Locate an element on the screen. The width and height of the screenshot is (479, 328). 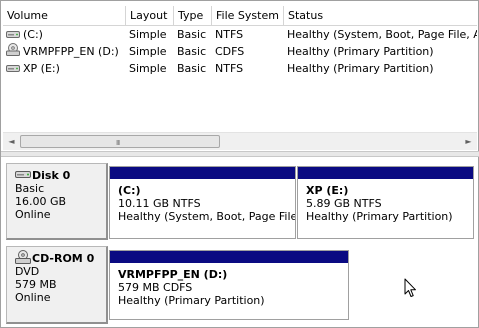
horizontal-scrollbar: ◄ III ► is located at coordinates (240, 141).